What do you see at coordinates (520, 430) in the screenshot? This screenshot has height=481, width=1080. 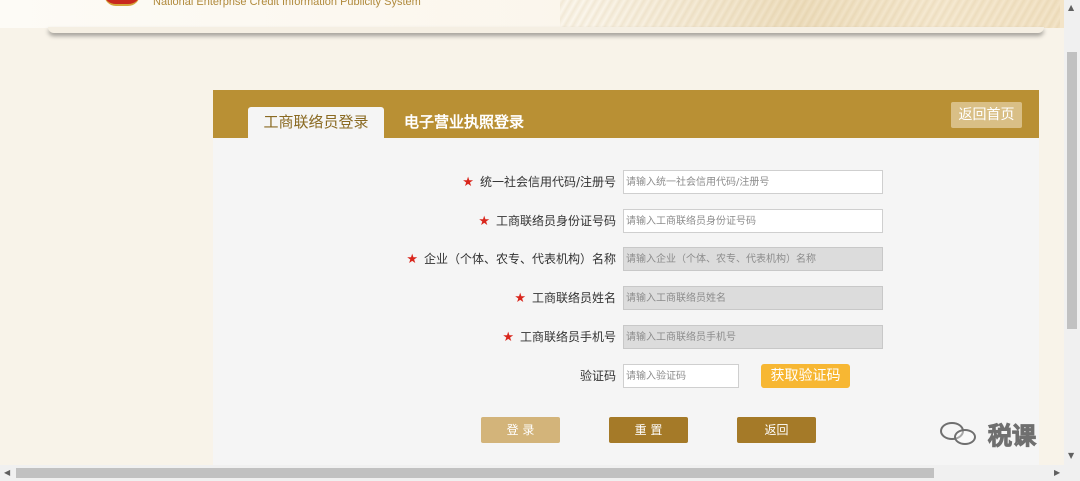 I see `login-button: 登 录` at bounding box center [520, 430].